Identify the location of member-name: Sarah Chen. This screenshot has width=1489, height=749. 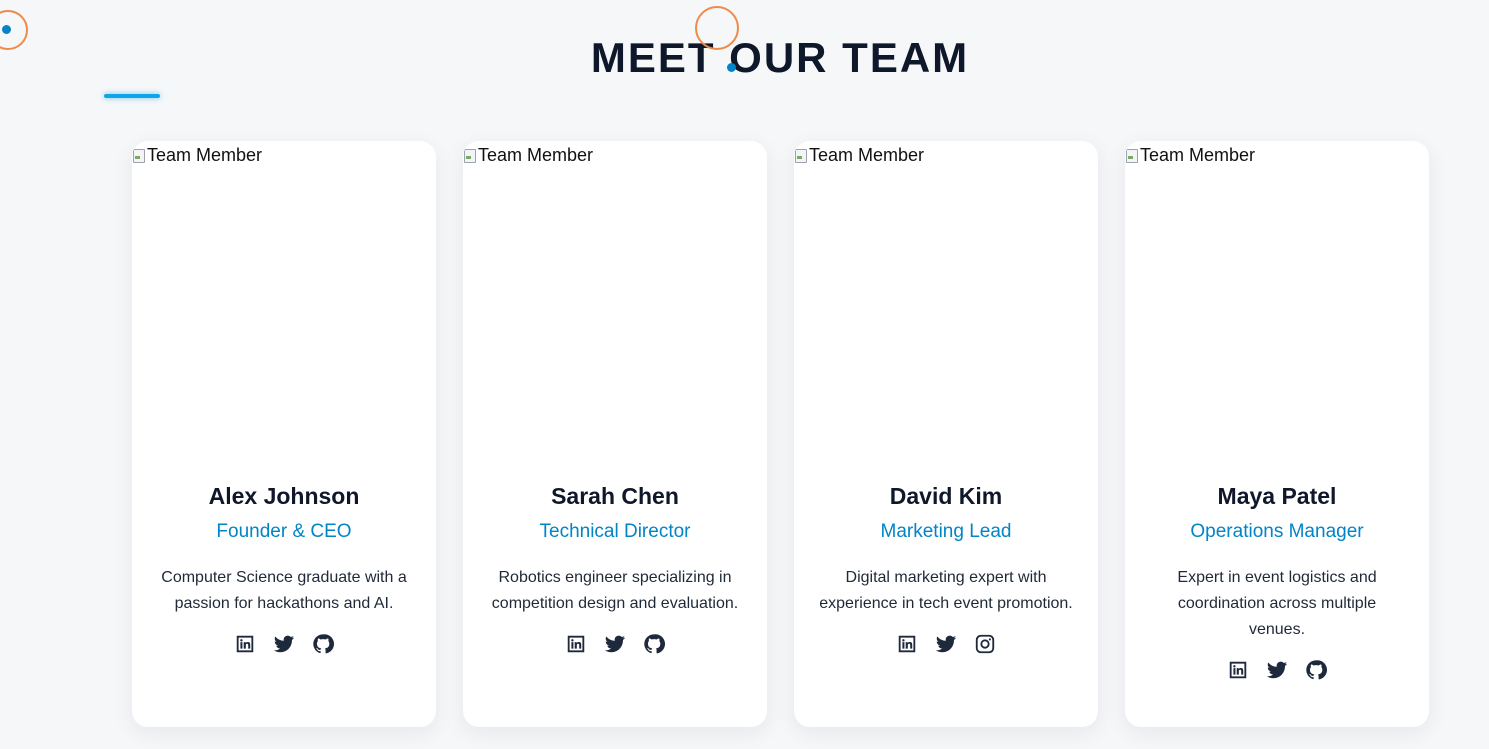
(615, 496).